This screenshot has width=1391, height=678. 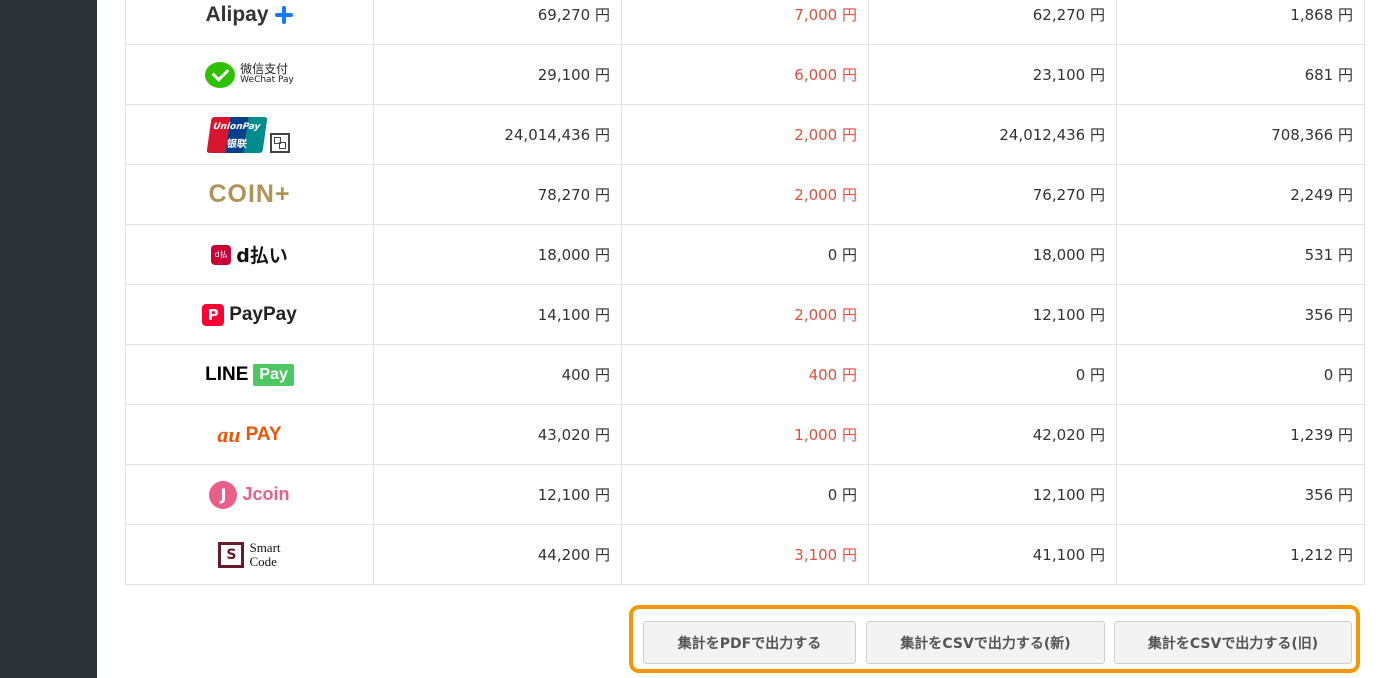 What do you see at coordinates (273, 374) in the screenshot?
I see `line-pay-badge: Pay` at bounding box center [273, 374].